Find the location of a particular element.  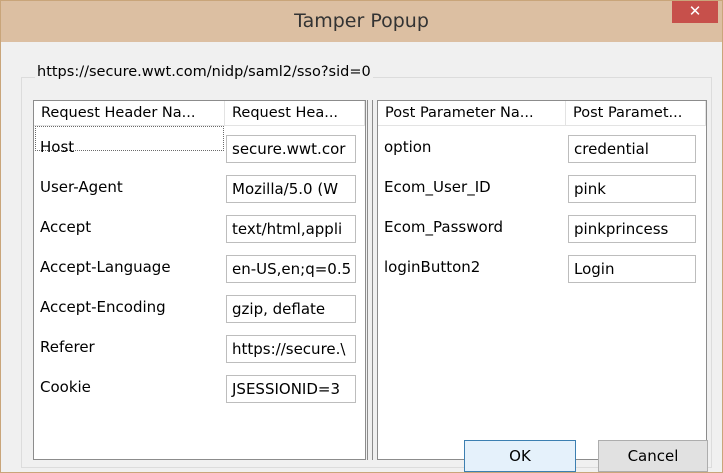

ok-button: OK is located at coordinates (520, 456).